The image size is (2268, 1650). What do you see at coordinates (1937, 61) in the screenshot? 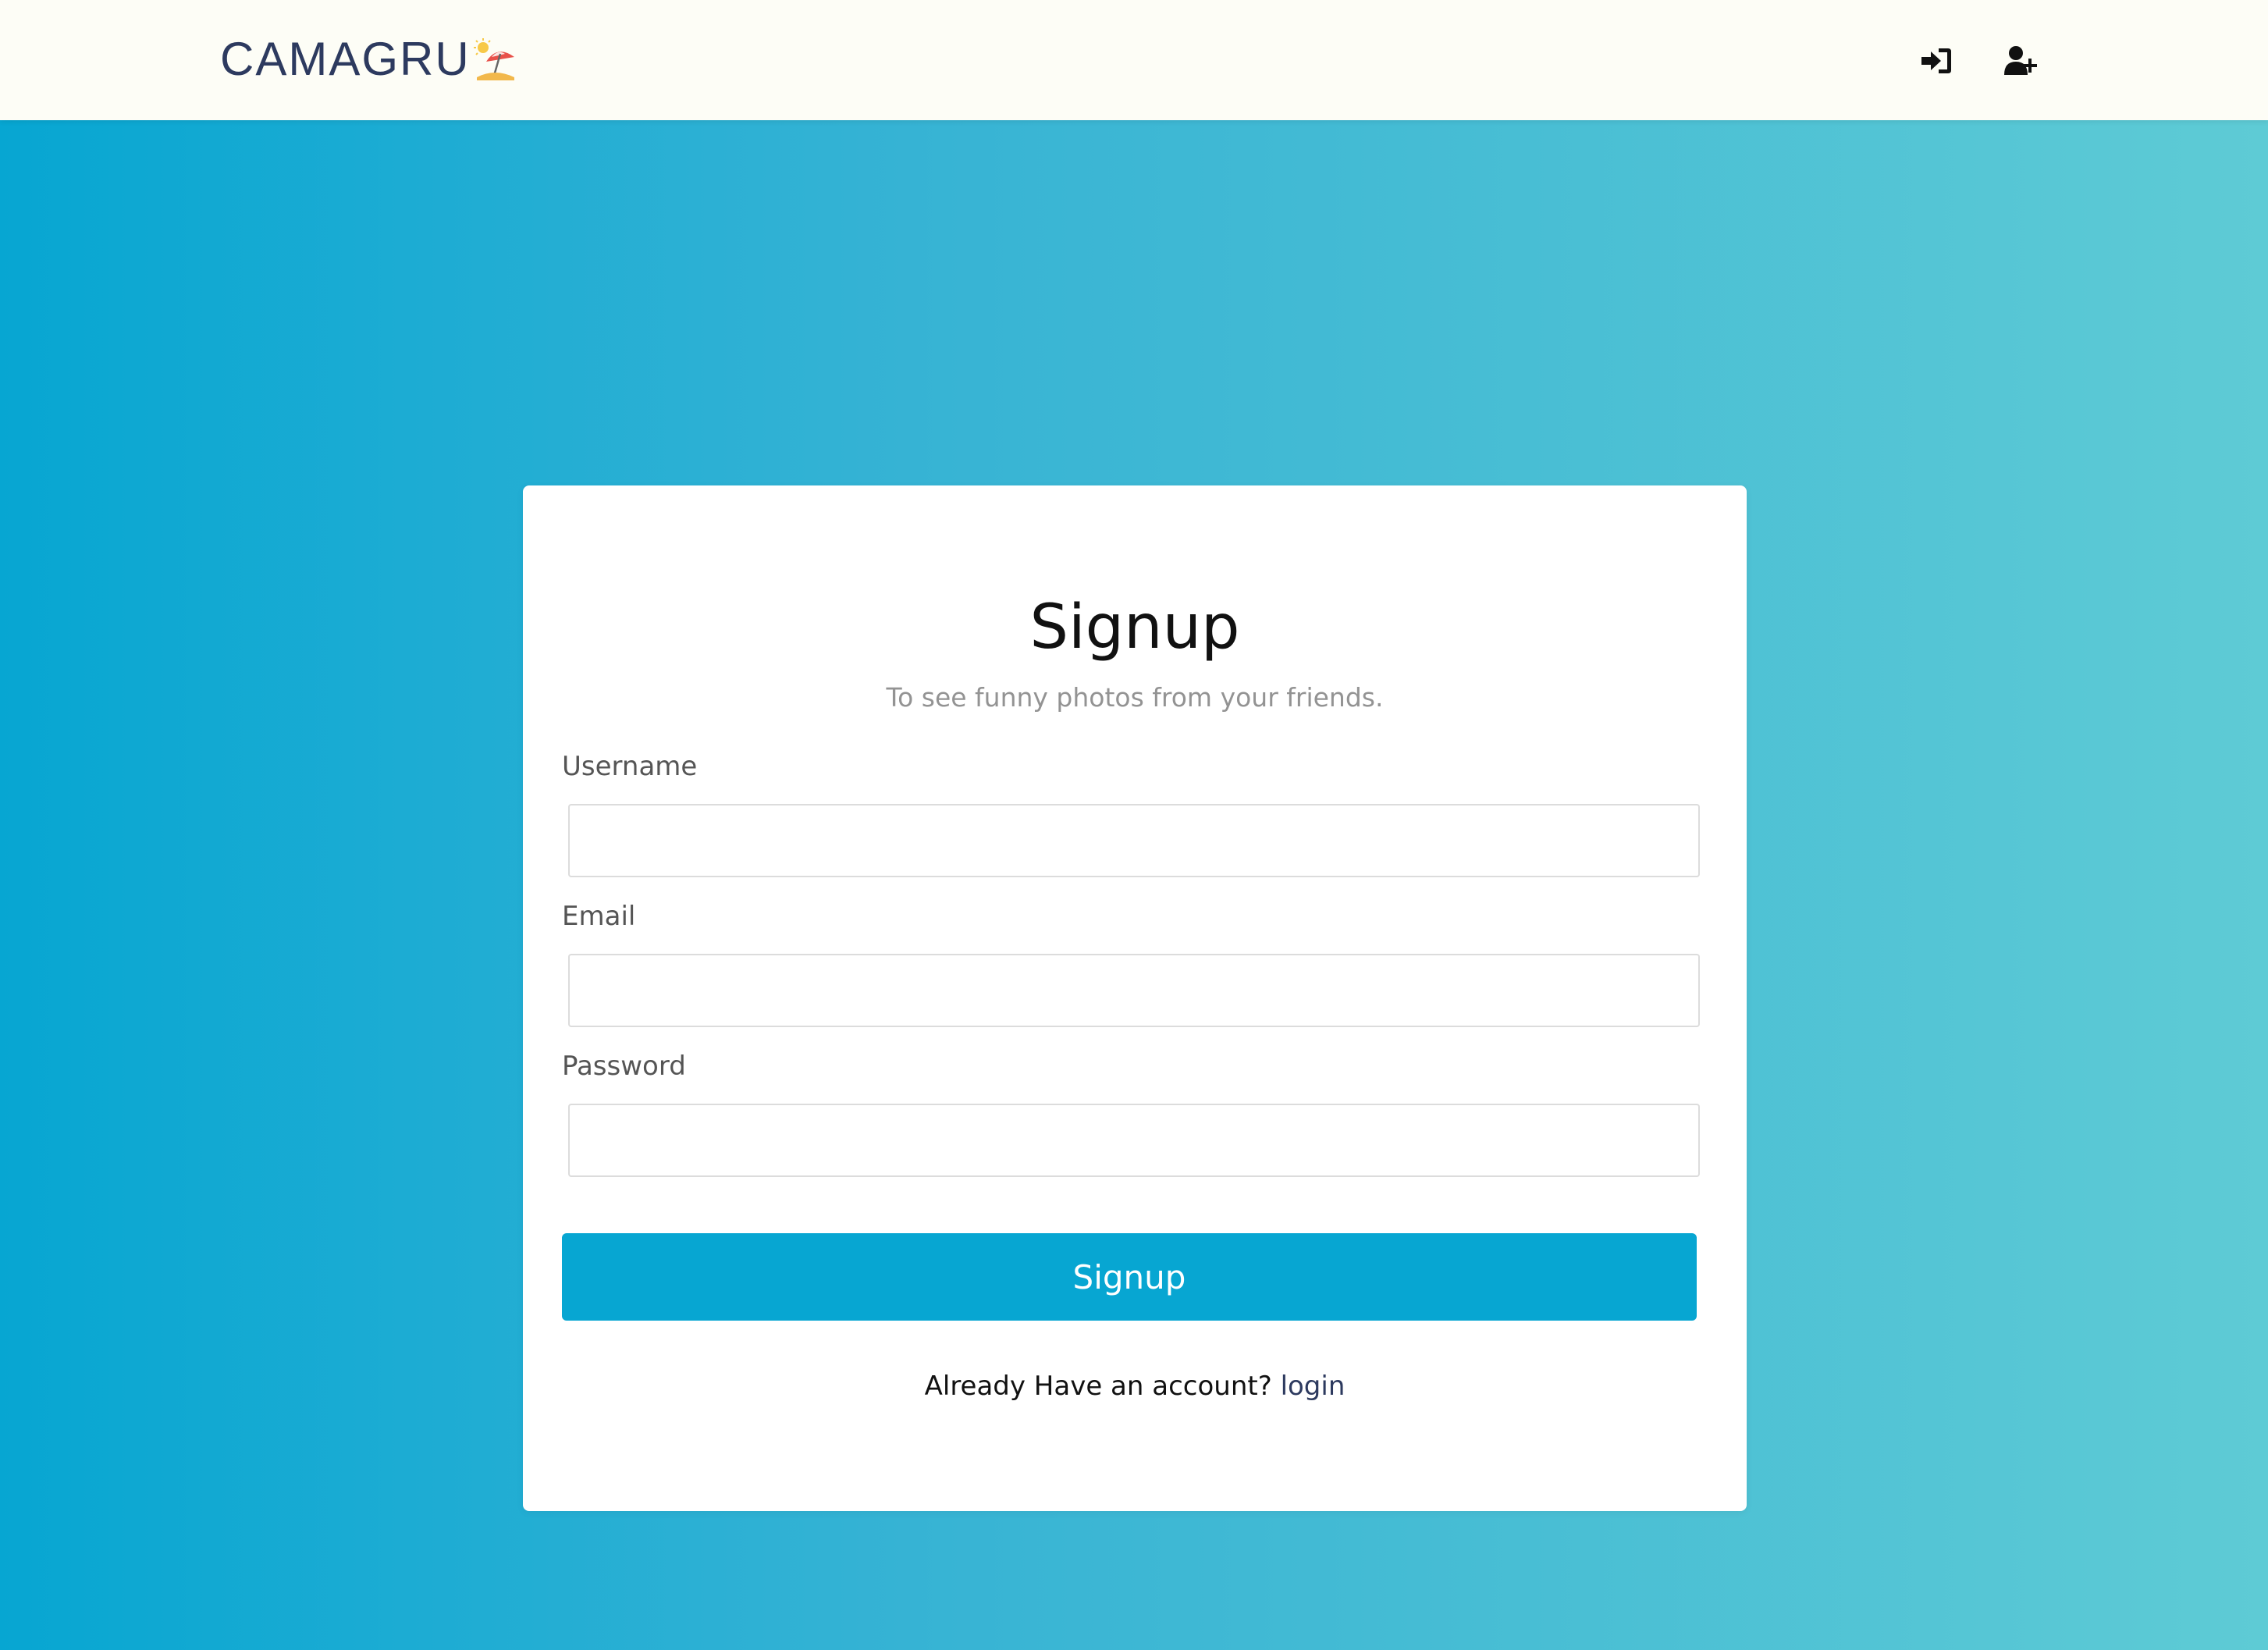
I see `sign-in-icon` at bounding box center [1937, 61].